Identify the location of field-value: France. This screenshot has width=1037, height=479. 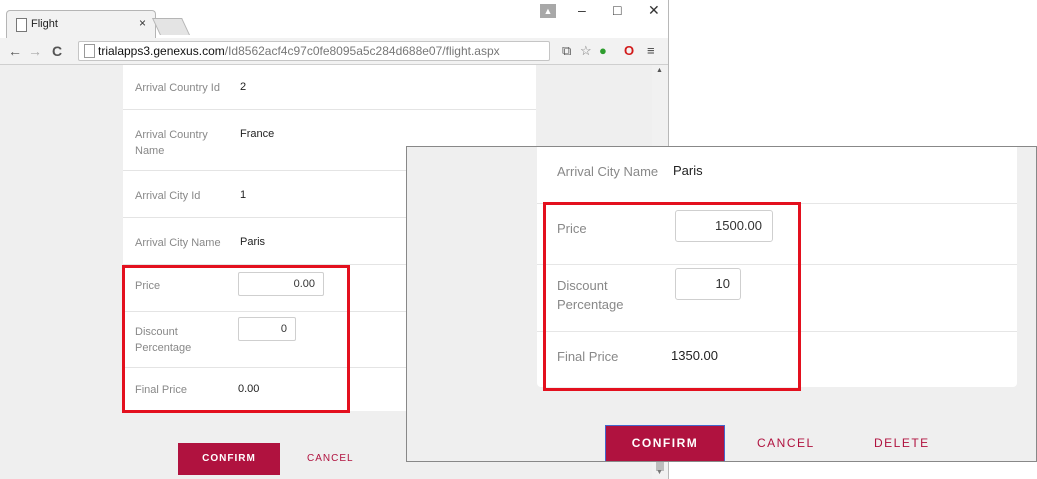
(257, 134).